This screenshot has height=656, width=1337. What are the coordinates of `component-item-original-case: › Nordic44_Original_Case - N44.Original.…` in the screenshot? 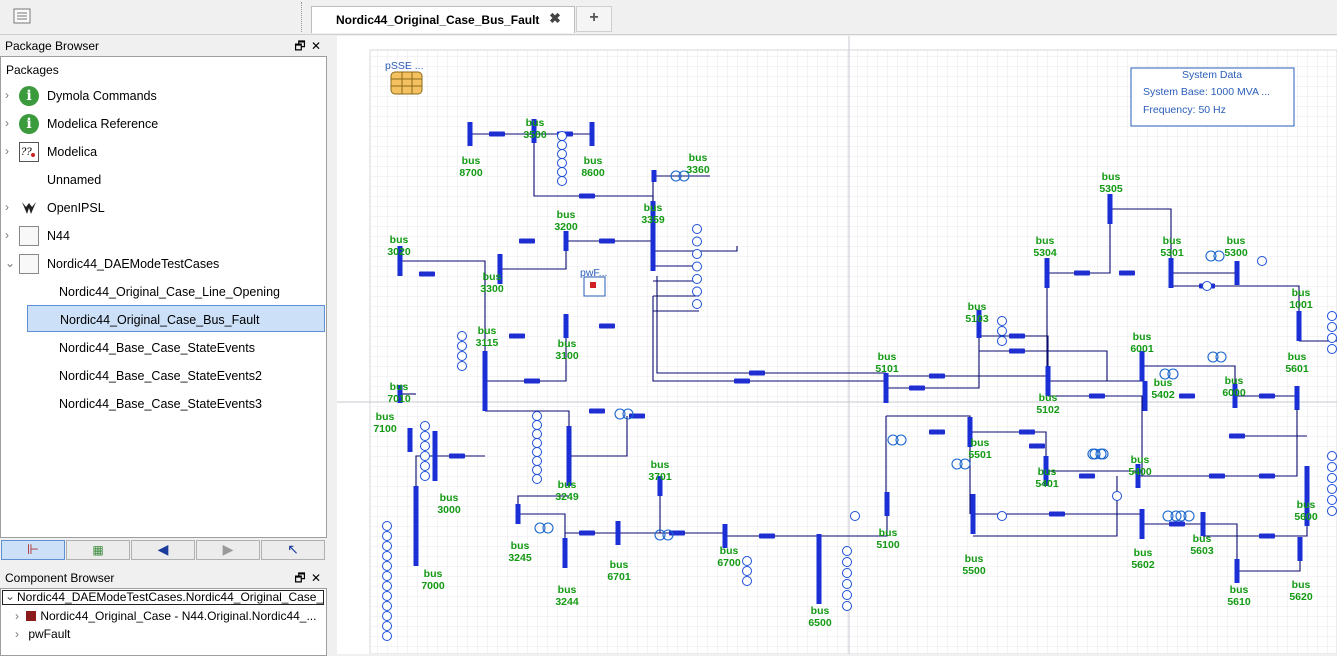 It's located at (165, 616).